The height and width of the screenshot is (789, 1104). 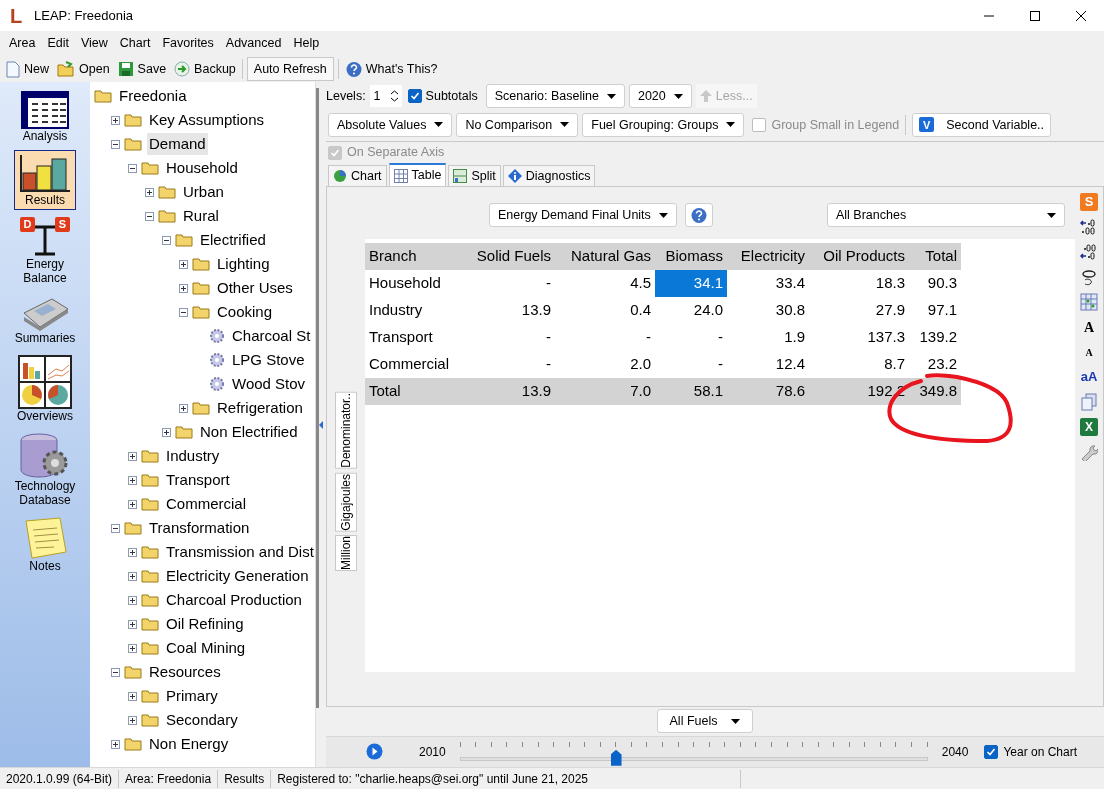 What do you see at coordinates (391, 69) in the screenshot?
I see `toolbar-button: What's This?` at bounding box center [391, 69].